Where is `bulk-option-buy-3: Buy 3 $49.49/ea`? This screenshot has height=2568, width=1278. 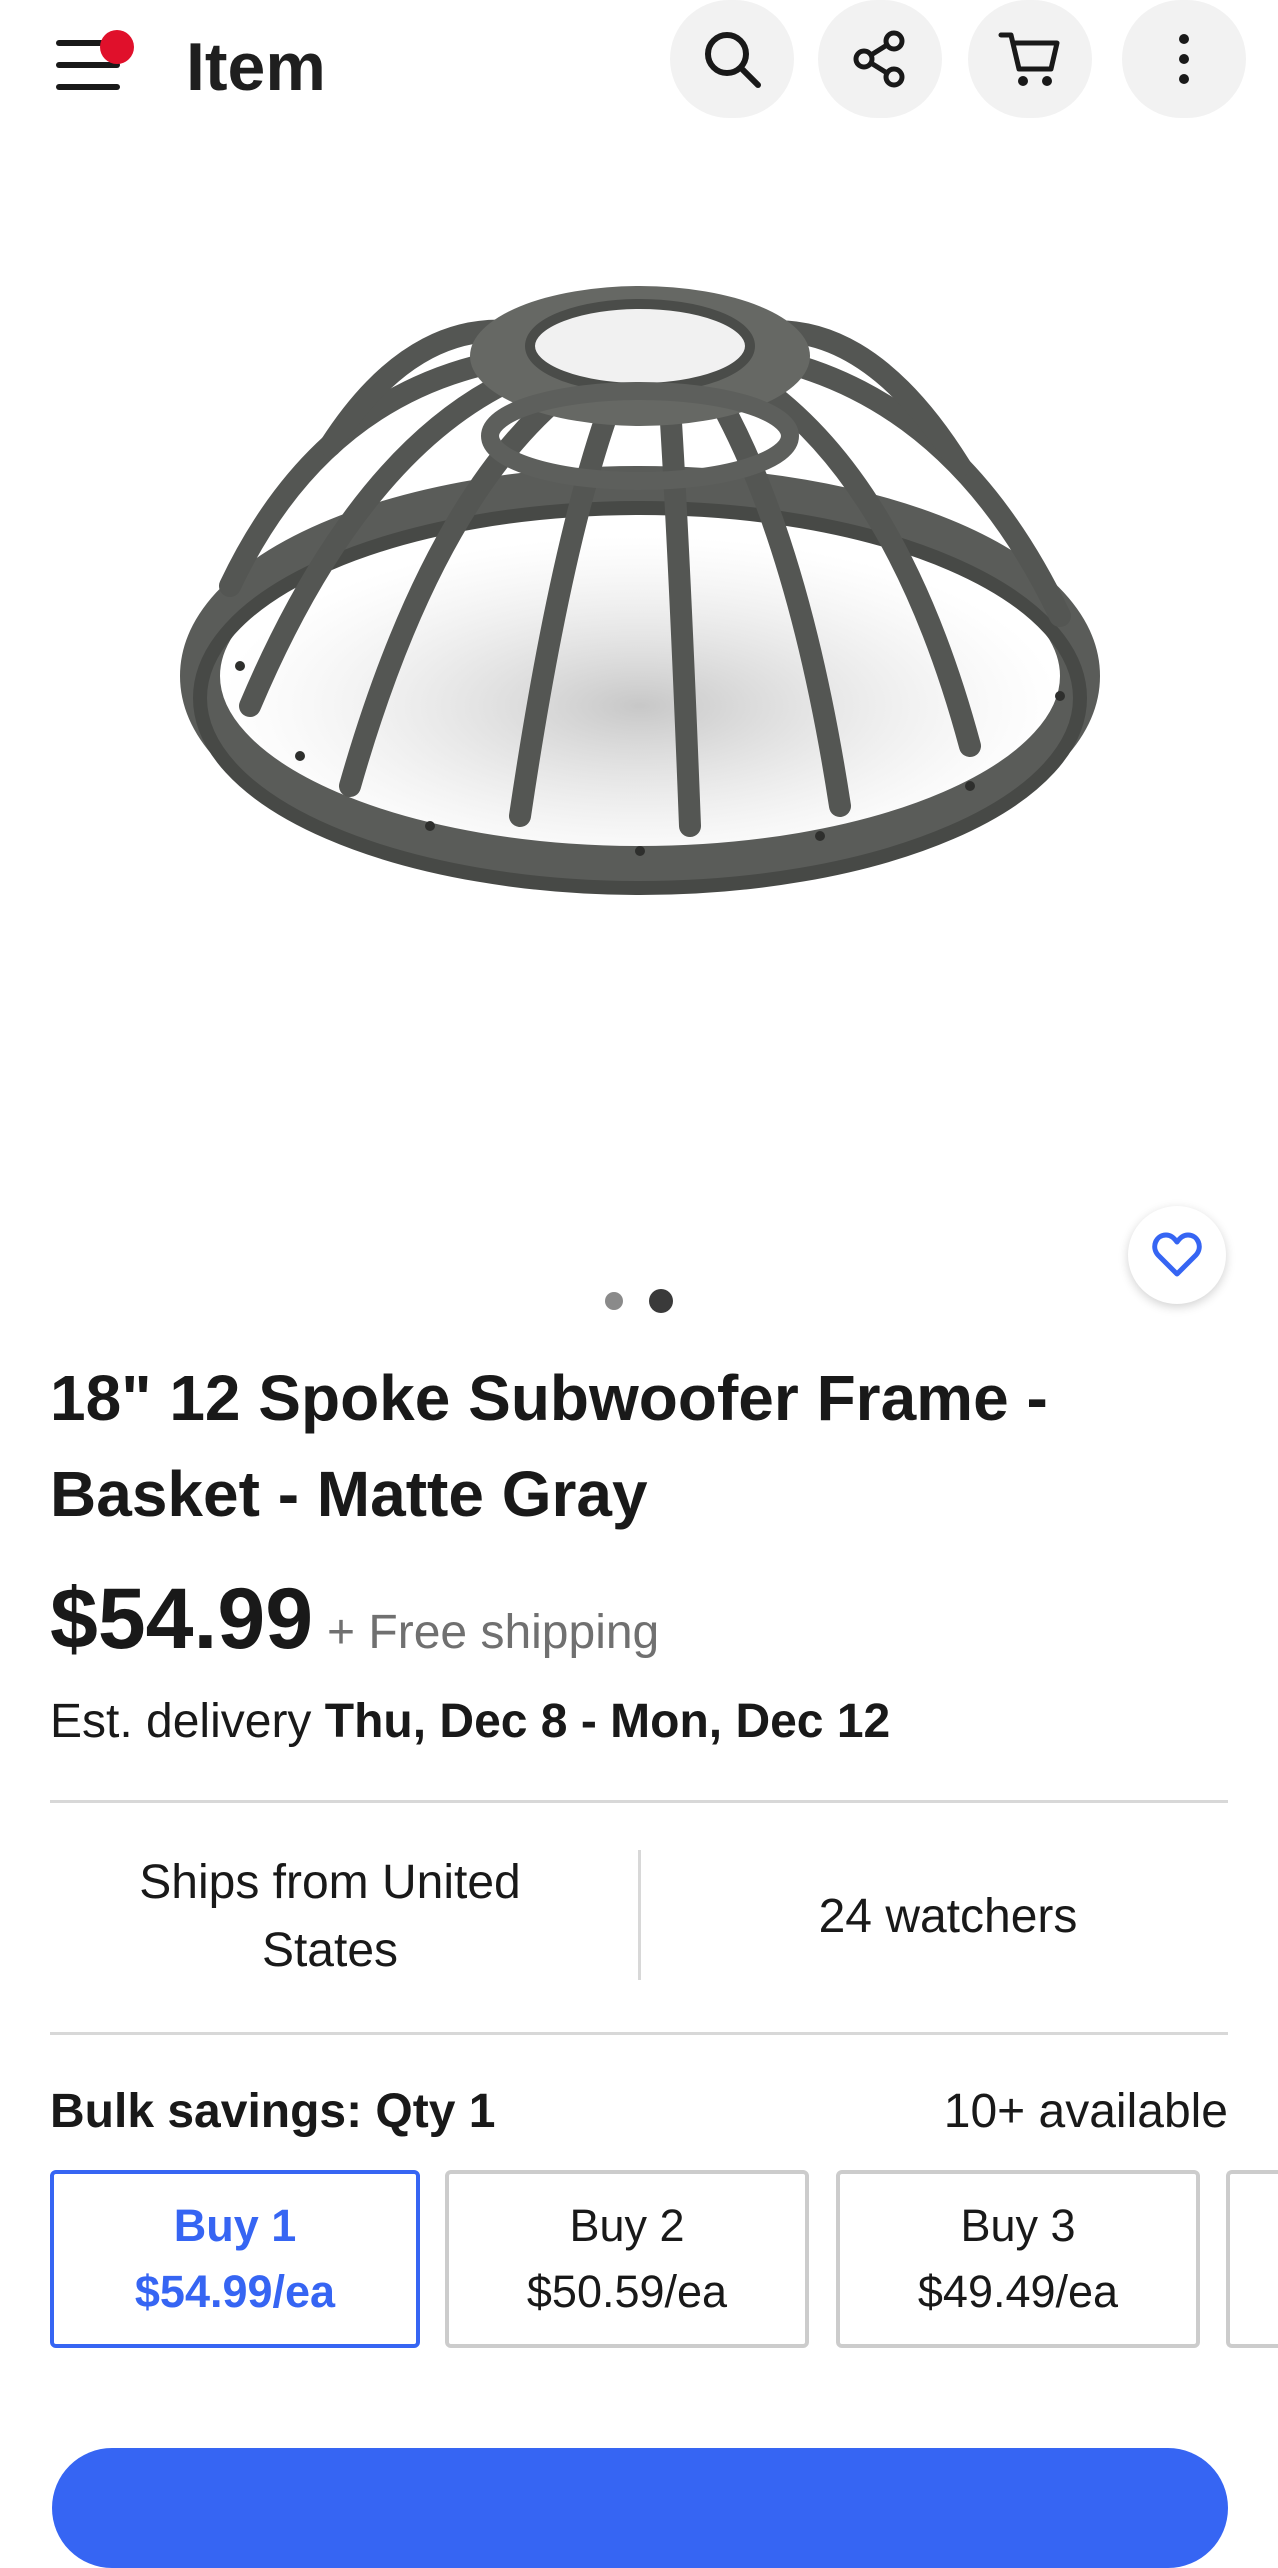 bulk-option-buy-3: Buy 3 $49.49/ea is located at coordinates (1018, 2259).